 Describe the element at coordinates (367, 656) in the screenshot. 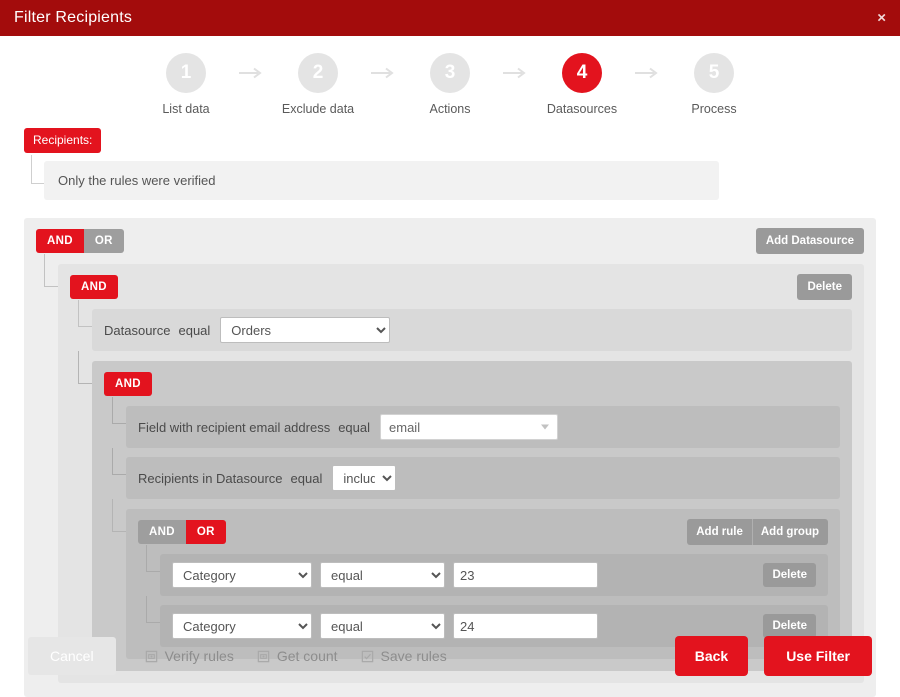

I see `save-rules-icon` at that location.